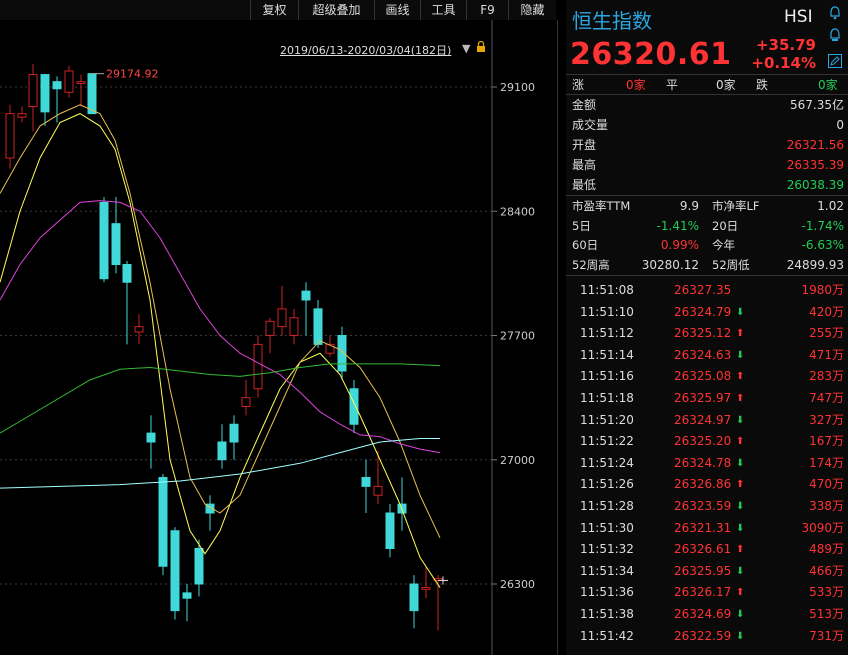 This screenshot has height=655, width=848. What do you see at coordinates (607, 441) in the screenshot?
I see `tick-time: 11:51:22` at bounding box center [607, 441].